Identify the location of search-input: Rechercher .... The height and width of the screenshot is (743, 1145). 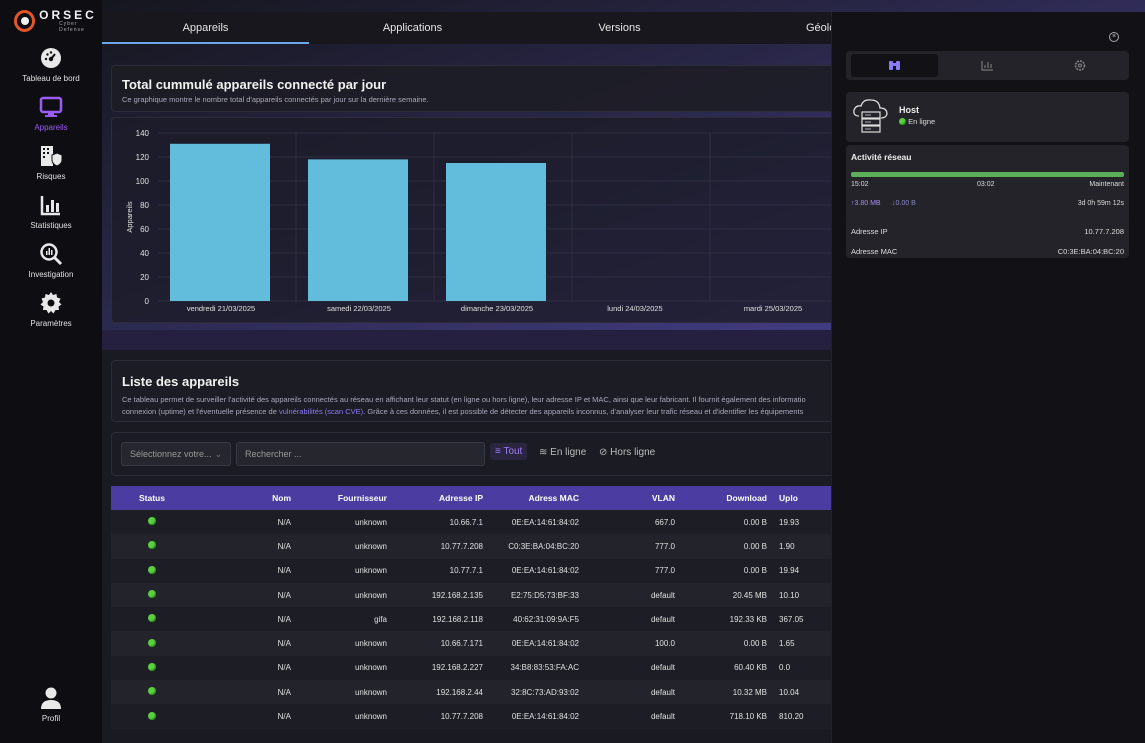
(360, 454).